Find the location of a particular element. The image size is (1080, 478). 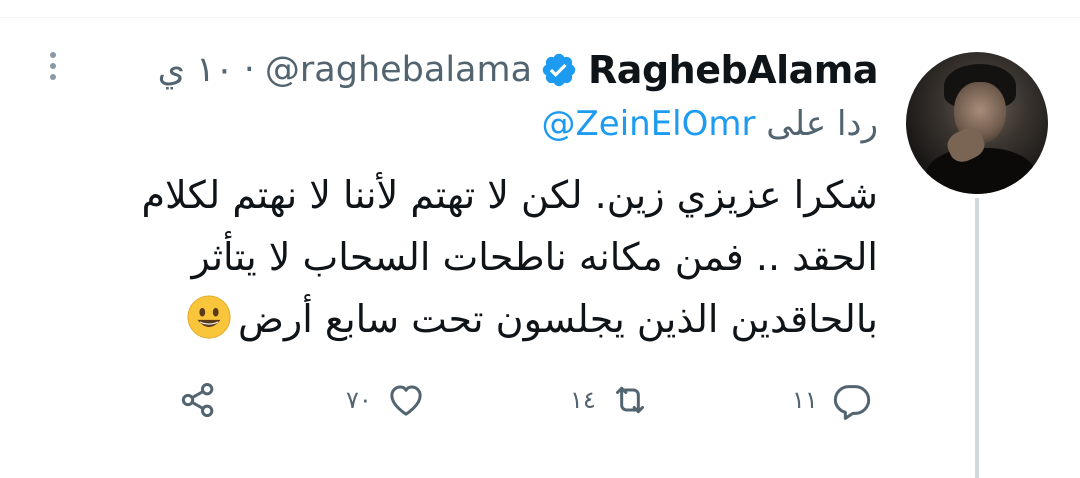

tweet-header: RaghebAlama @raghebalama · ١٠ ي is located at coordinates (518, 70).